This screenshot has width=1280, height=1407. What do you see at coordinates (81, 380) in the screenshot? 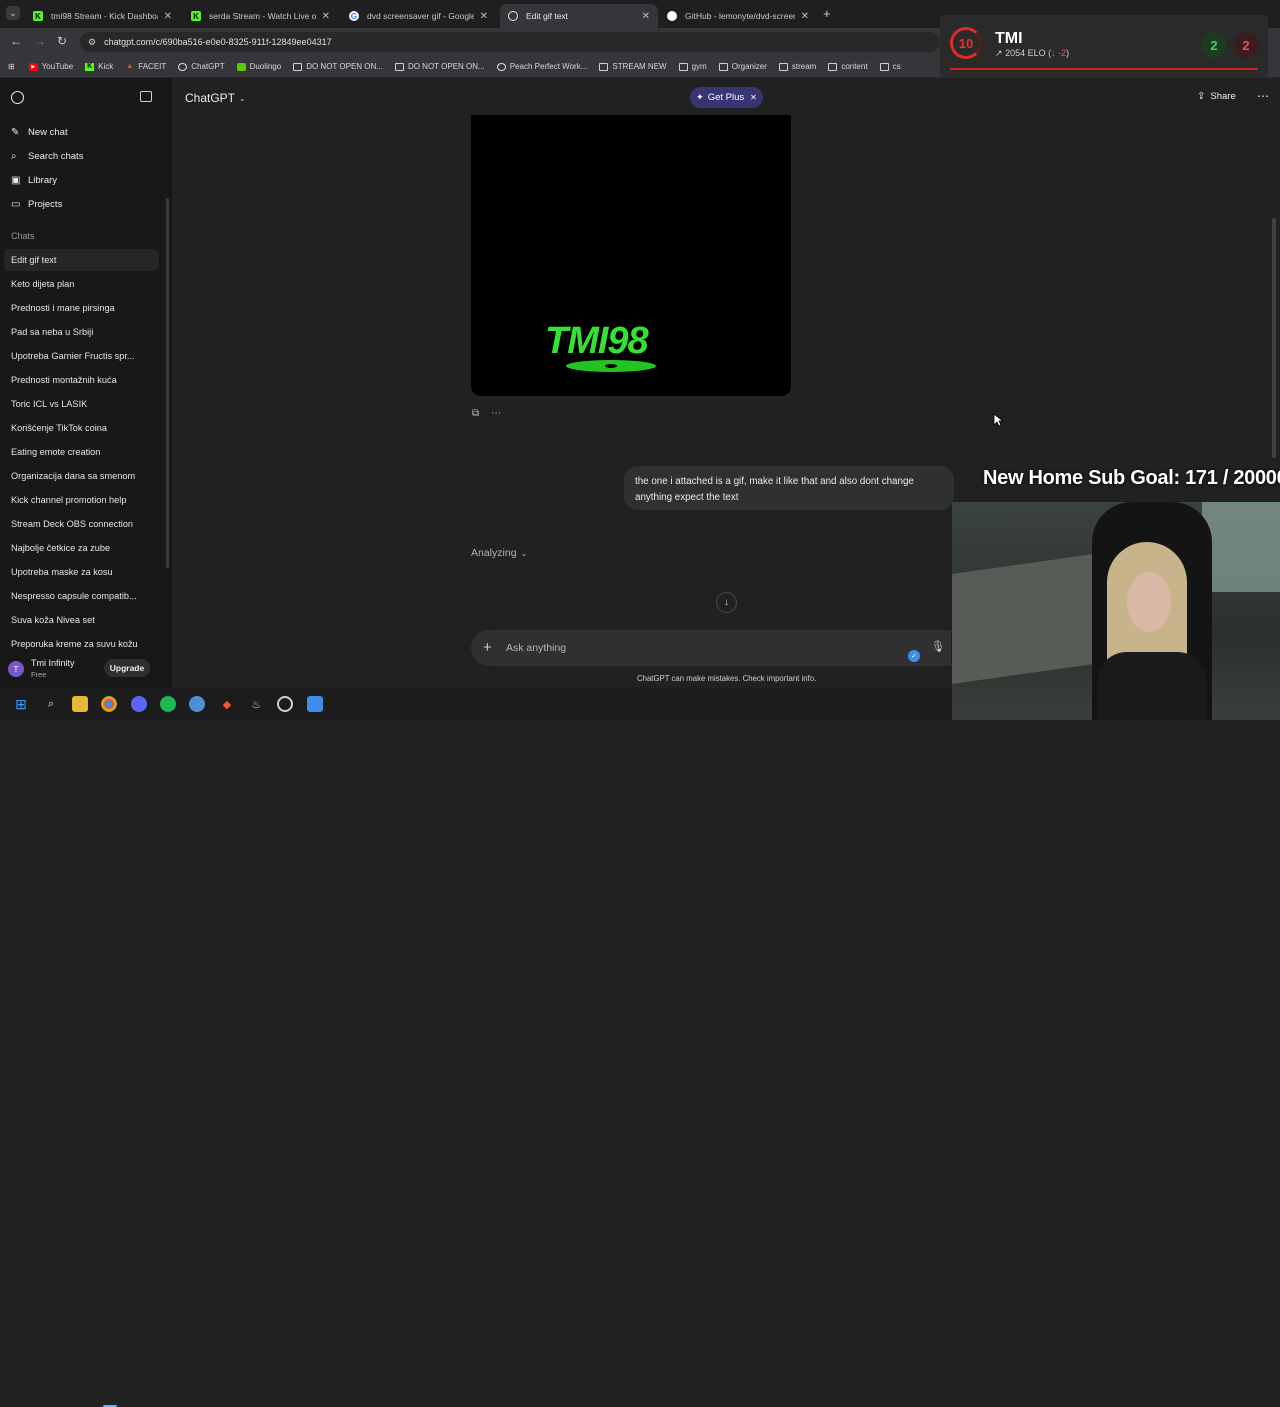
I see `chat-history-item: Prednosti montažnih kuća` at bounding box center [81, 380].